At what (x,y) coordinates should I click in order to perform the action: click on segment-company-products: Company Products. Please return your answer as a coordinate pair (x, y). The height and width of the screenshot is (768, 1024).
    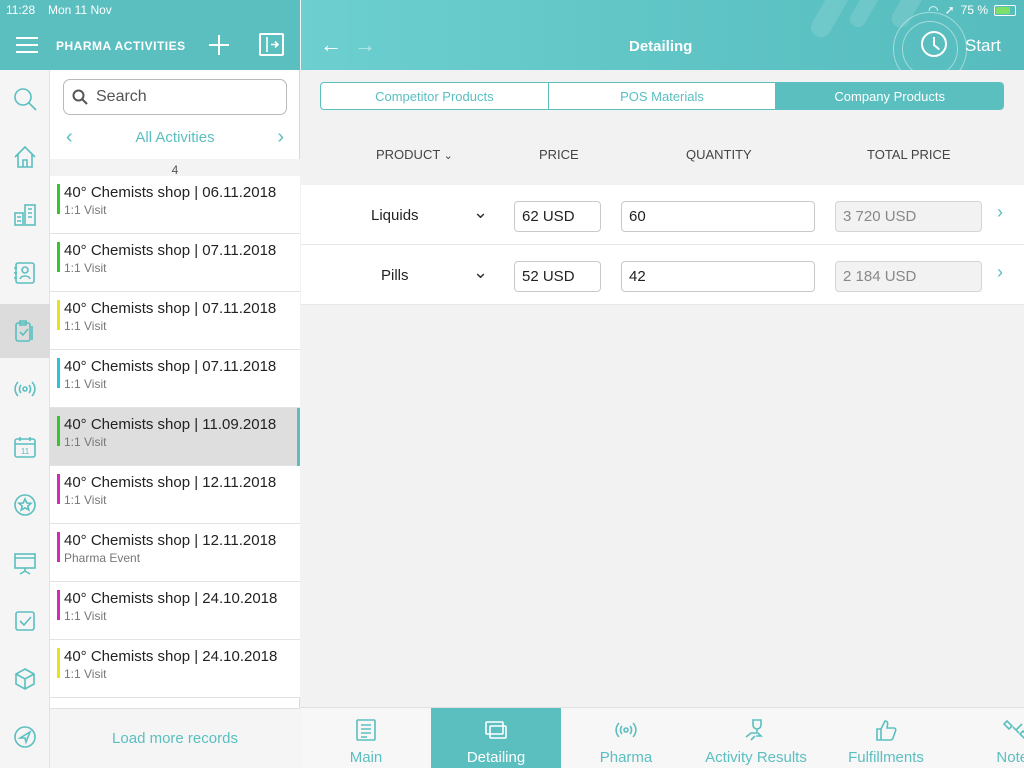
    Looking at the image, I should click on (889, 96).